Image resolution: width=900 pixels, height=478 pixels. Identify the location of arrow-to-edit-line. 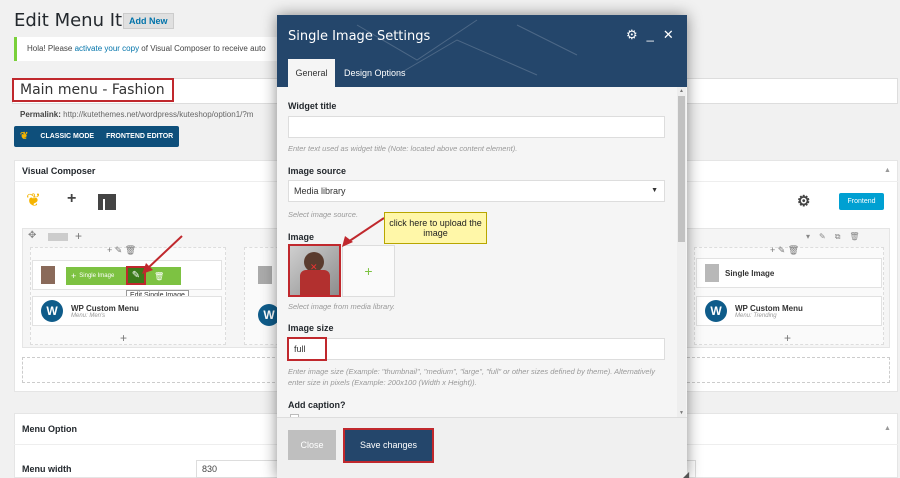
(165, 252).